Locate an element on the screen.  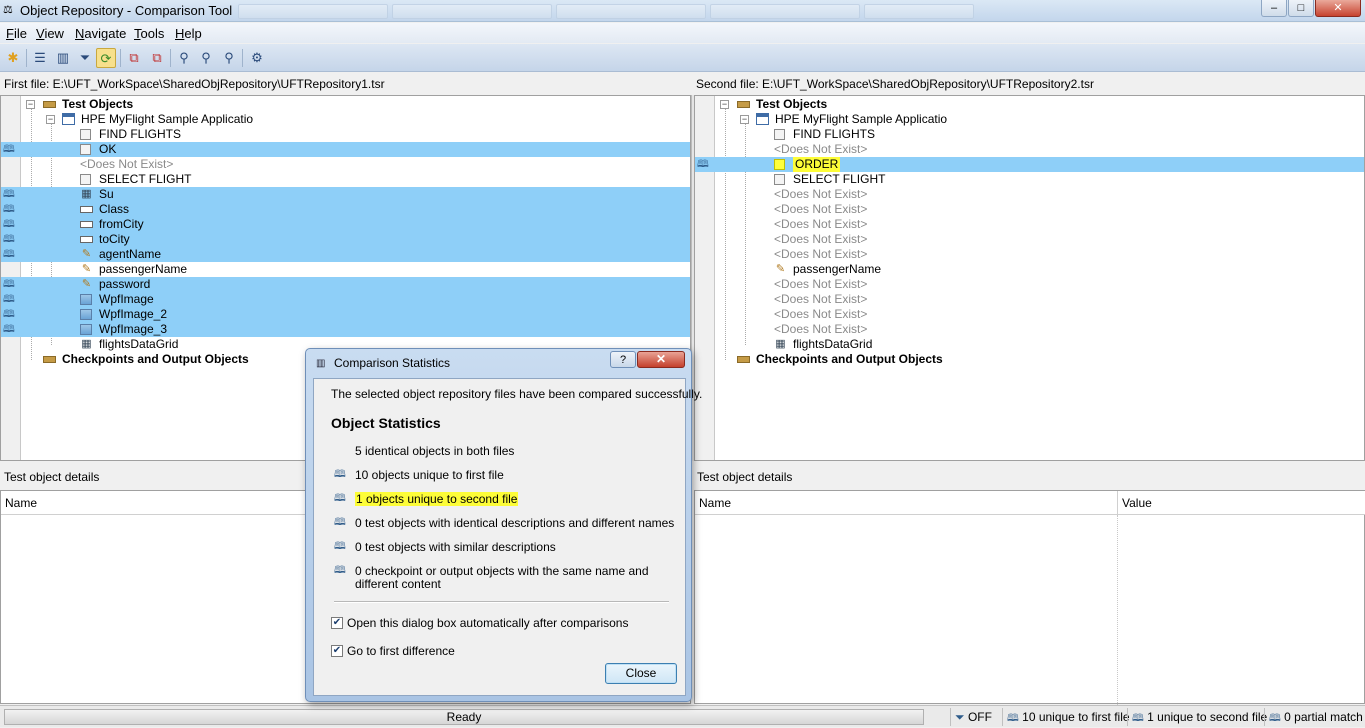
column-divider is located at coordinates (1117, 610).